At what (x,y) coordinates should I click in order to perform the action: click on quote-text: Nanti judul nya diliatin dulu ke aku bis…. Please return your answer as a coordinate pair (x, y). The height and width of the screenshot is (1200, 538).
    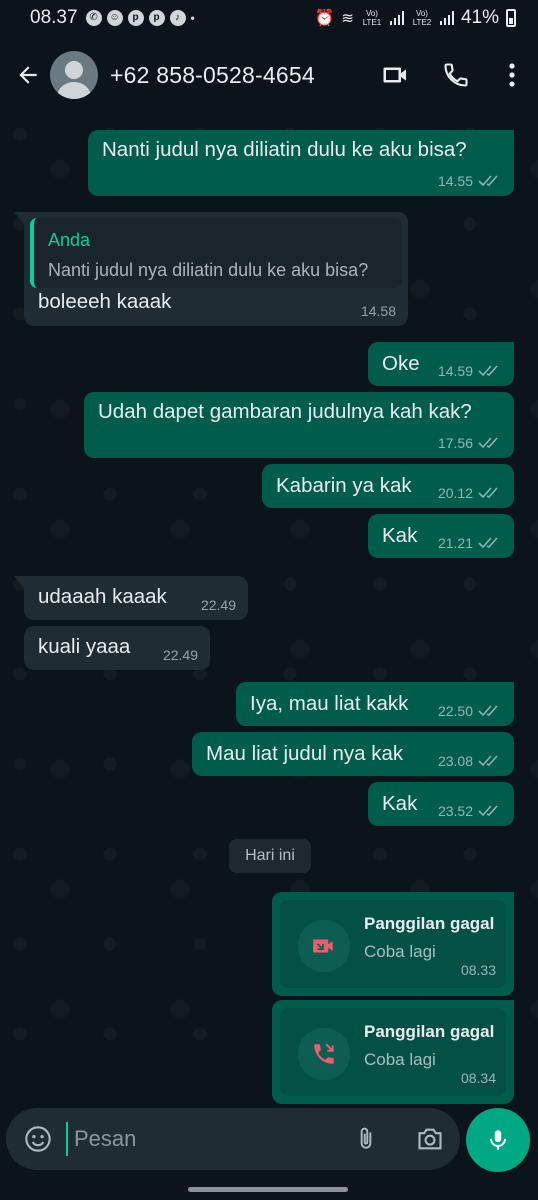
    Looking at the image, I should click on (208, 270).